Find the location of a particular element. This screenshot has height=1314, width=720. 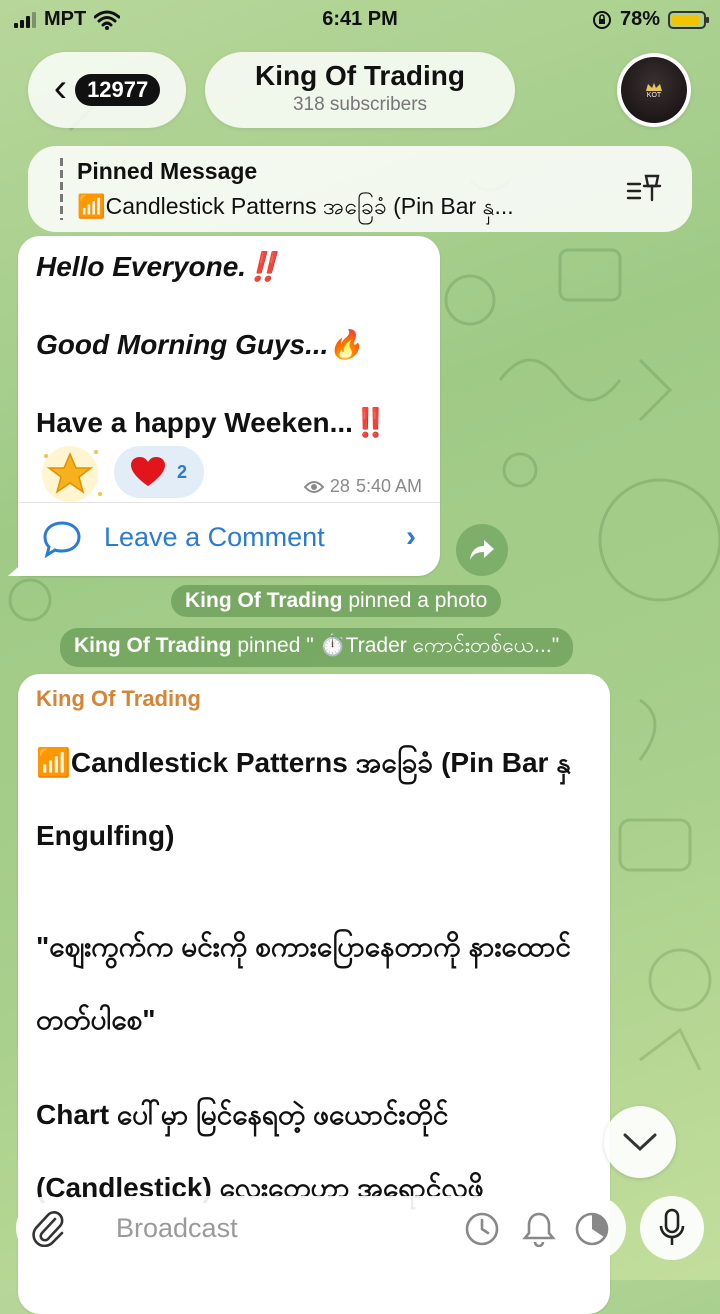

message-line: Hello Everyone.‼️ is located at coordinates (158, 266).